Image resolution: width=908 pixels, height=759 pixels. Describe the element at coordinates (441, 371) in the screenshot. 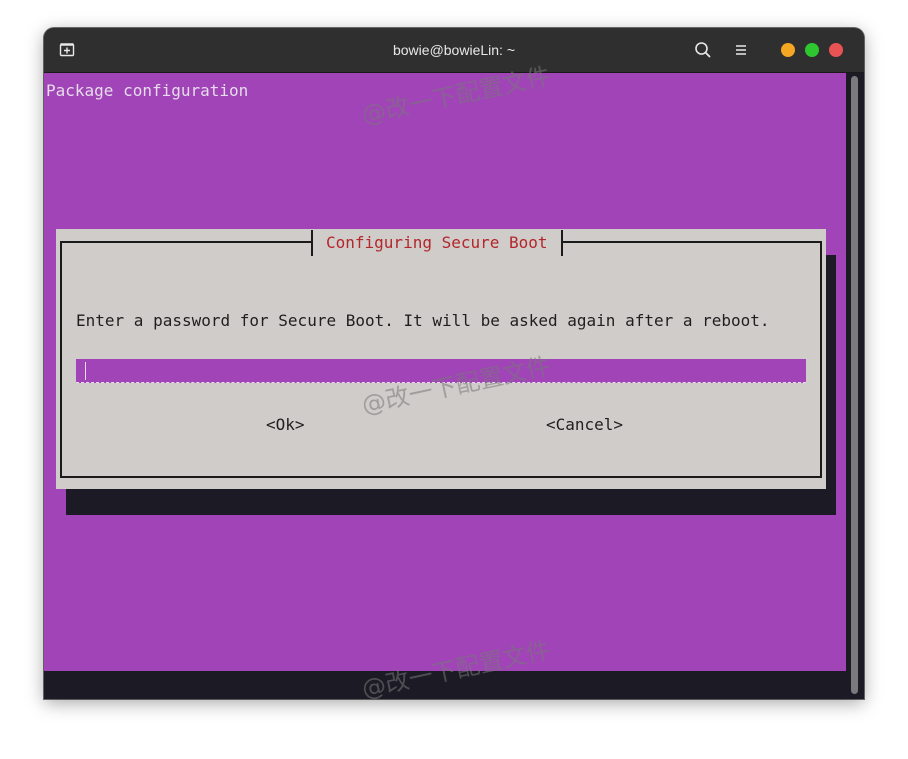

I see `password-input` at that location.